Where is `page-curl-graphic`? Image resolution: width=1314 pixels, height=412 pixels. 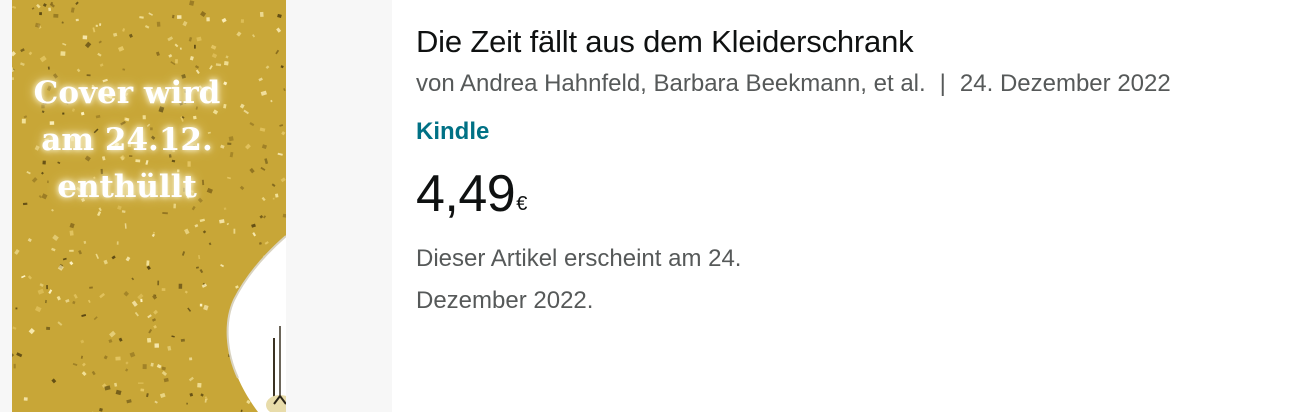 page-curl-graphic is located at coordinates (256, 323).